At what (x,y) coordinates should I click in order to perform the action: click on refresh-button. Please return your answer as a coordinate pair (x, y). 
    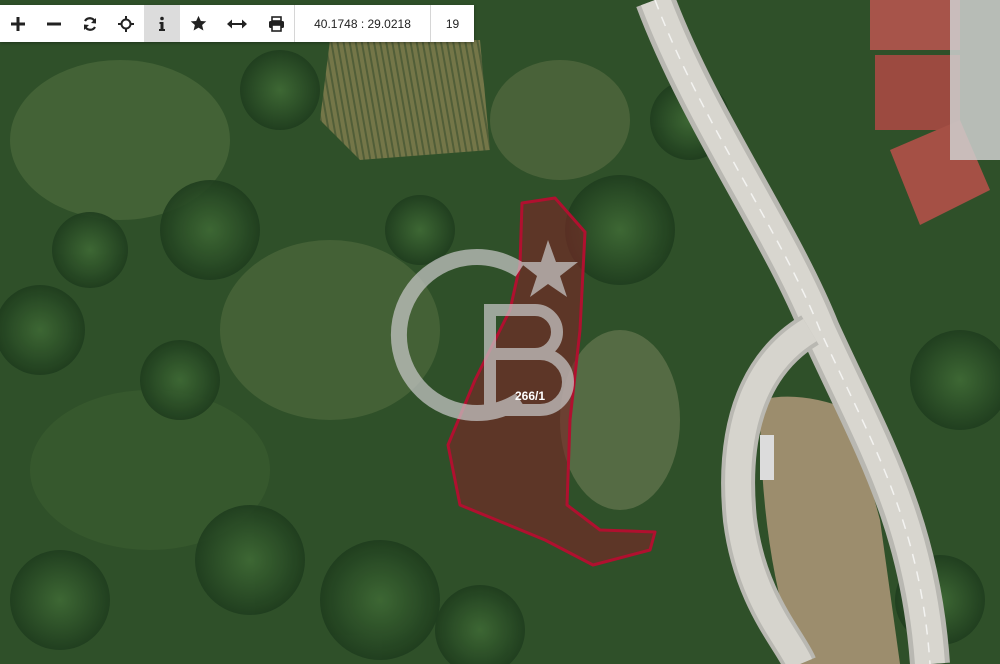
    Looking at the image, I should click on (90, 23).